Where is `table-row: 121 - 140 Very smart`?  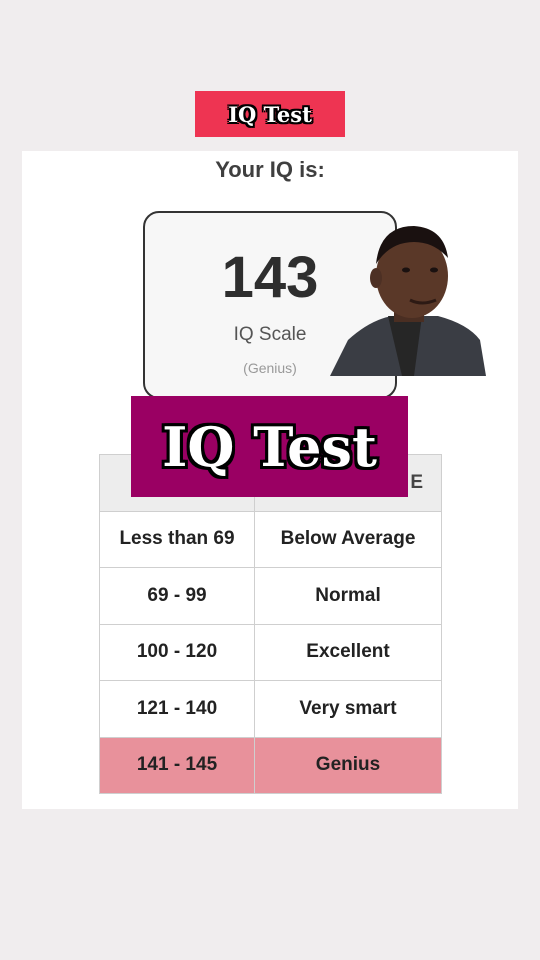 table-row: 121 - 140 Very smart is located at coordinates (270, 709).